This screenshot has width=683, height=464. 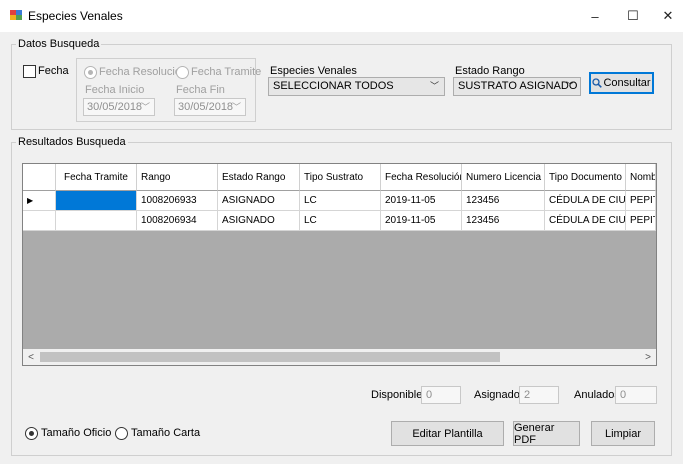 I want to click on fecha-resolucion-radio, so click(x=90, y=72).